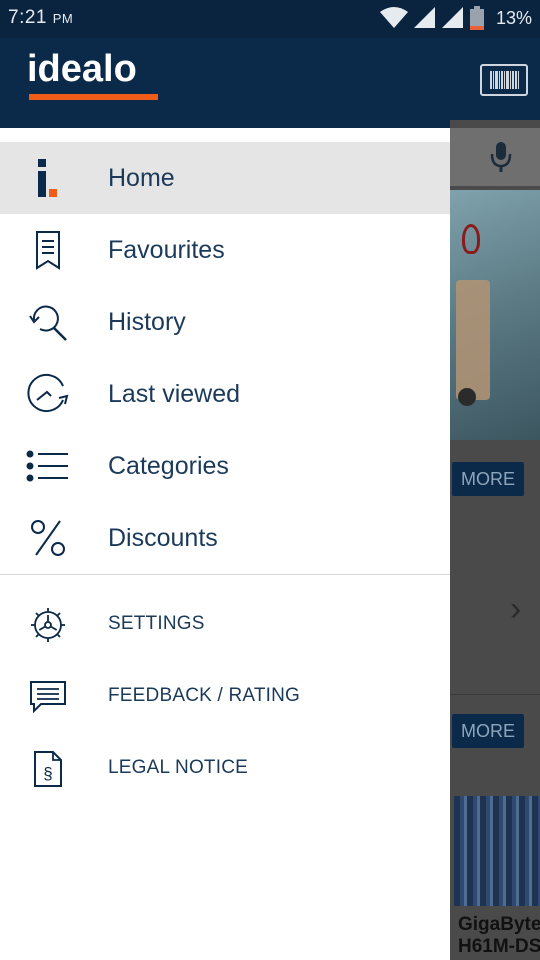  I want to click on nav-item-last-viewed: Last viewed, so click(225, 394).